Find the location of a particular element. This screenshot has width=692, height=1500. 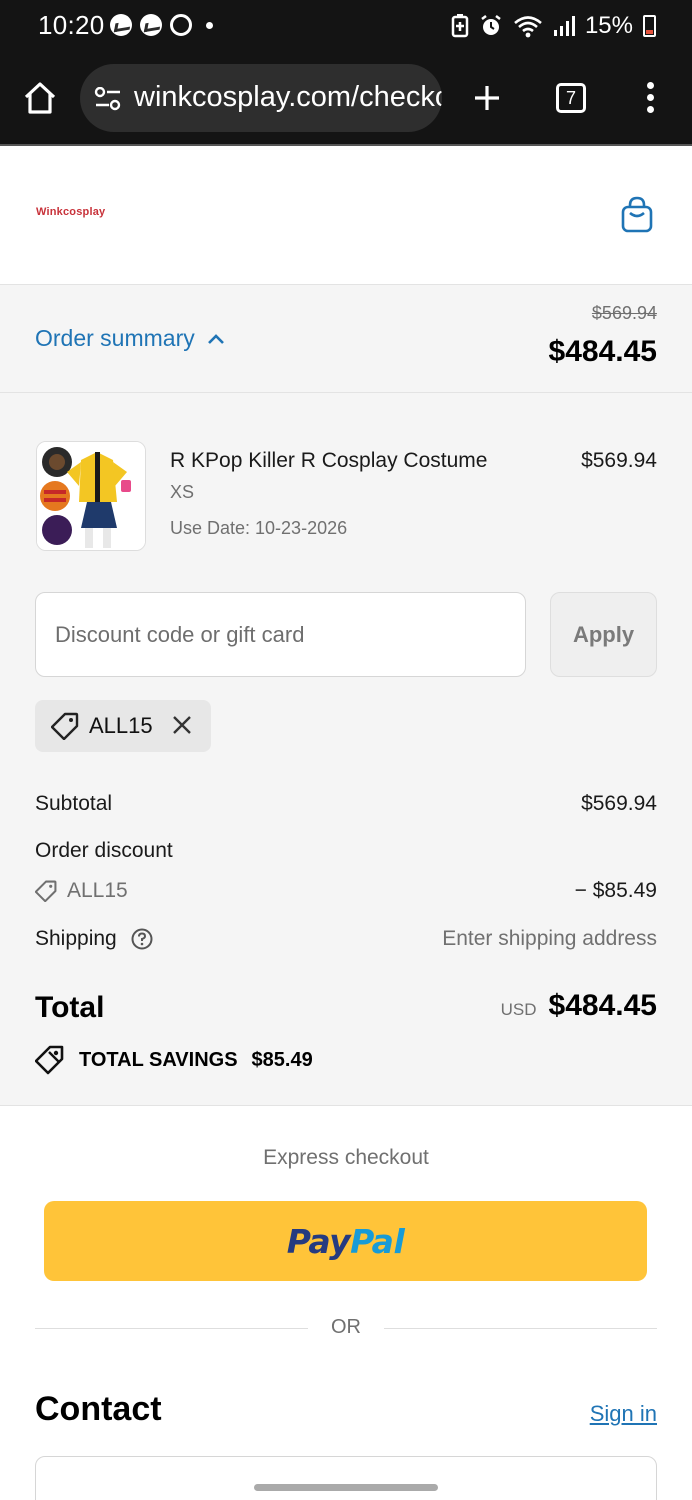

total-savings-value: $85.49 is located at coordinates (282, 1059).